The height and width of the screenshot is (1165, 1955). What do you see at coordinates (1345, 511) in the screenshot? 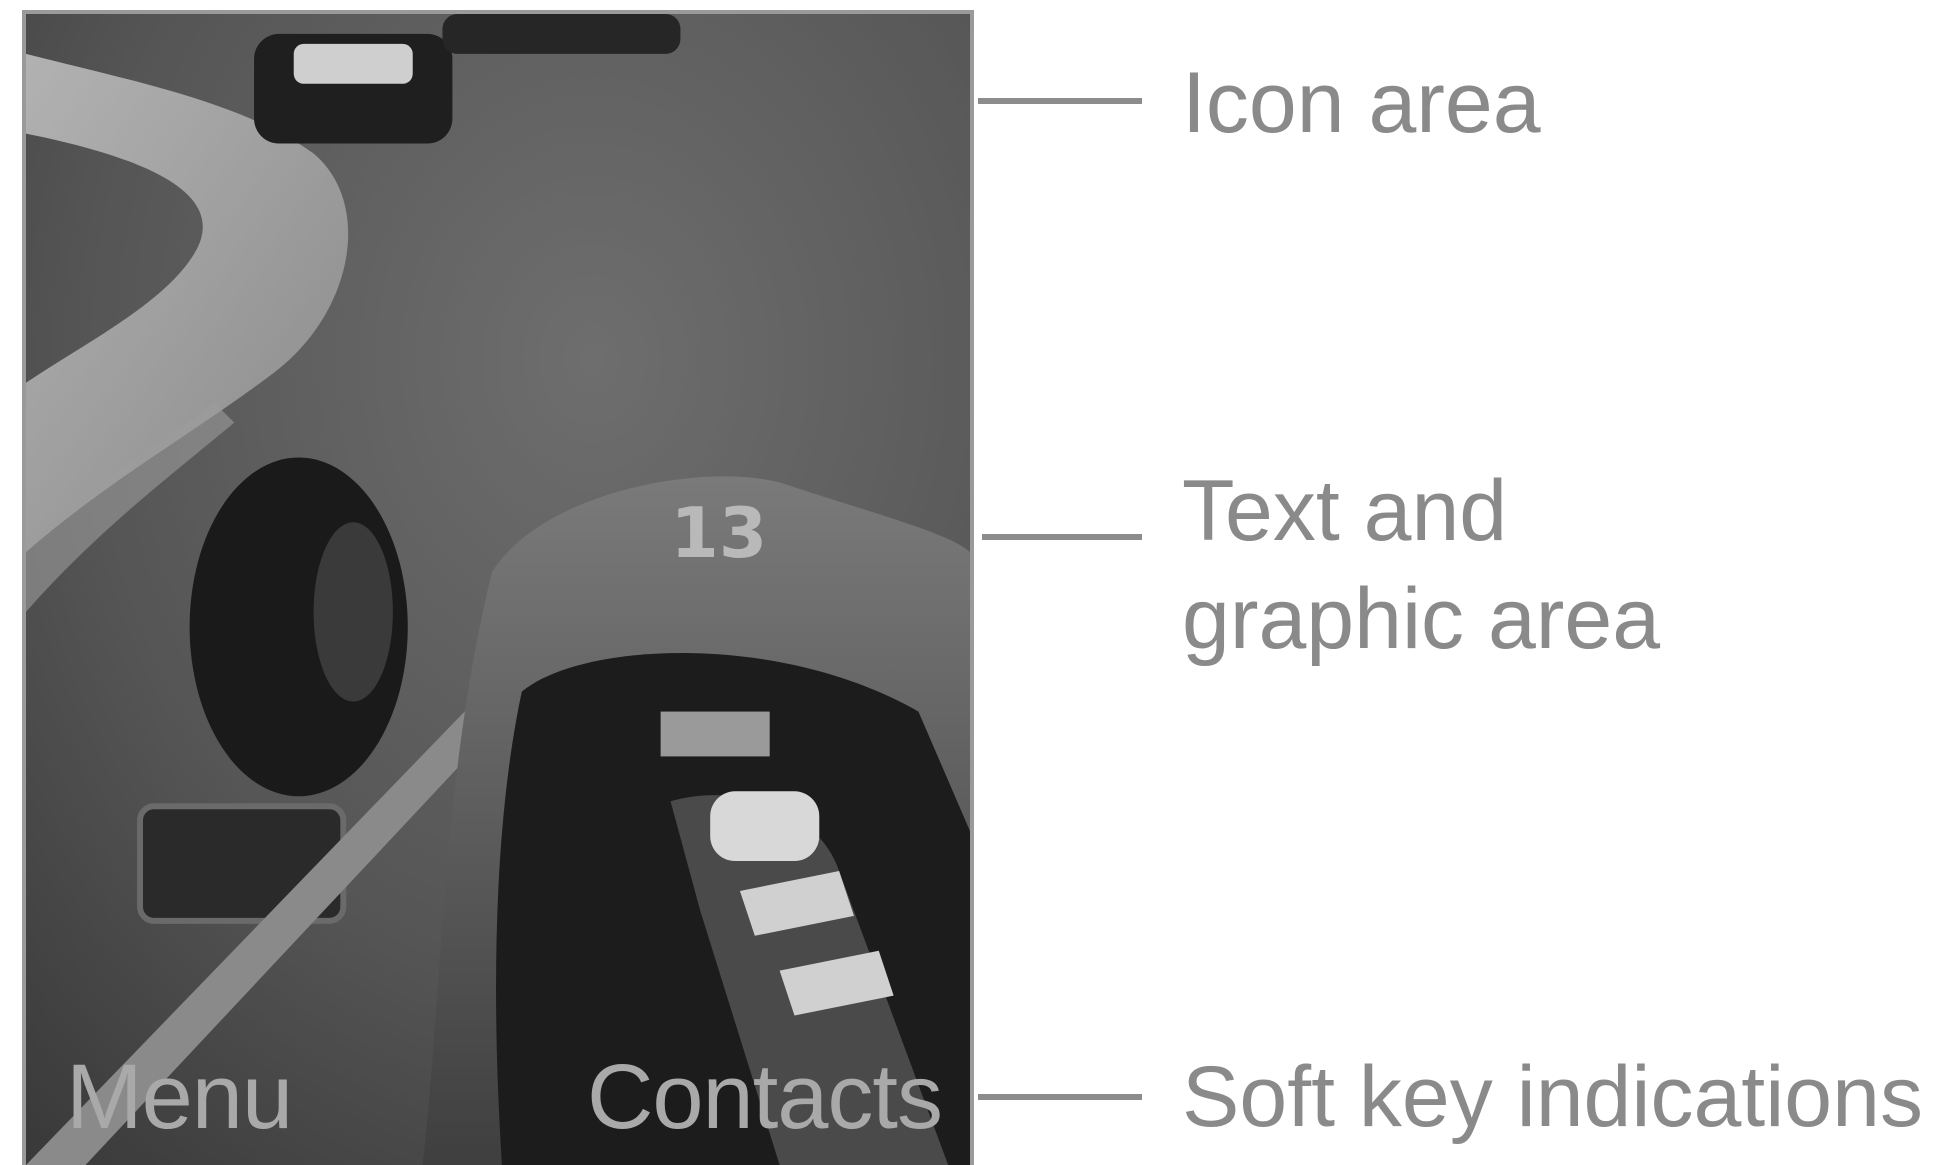
I see `text-graphic-area-label-line1: Text and` at bounding box center [1345, 511].